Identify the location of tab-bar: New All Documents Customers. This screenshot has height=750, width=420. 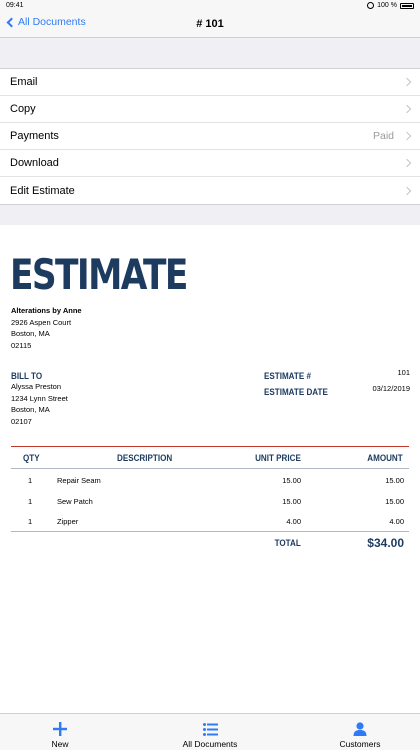
(210, 731).